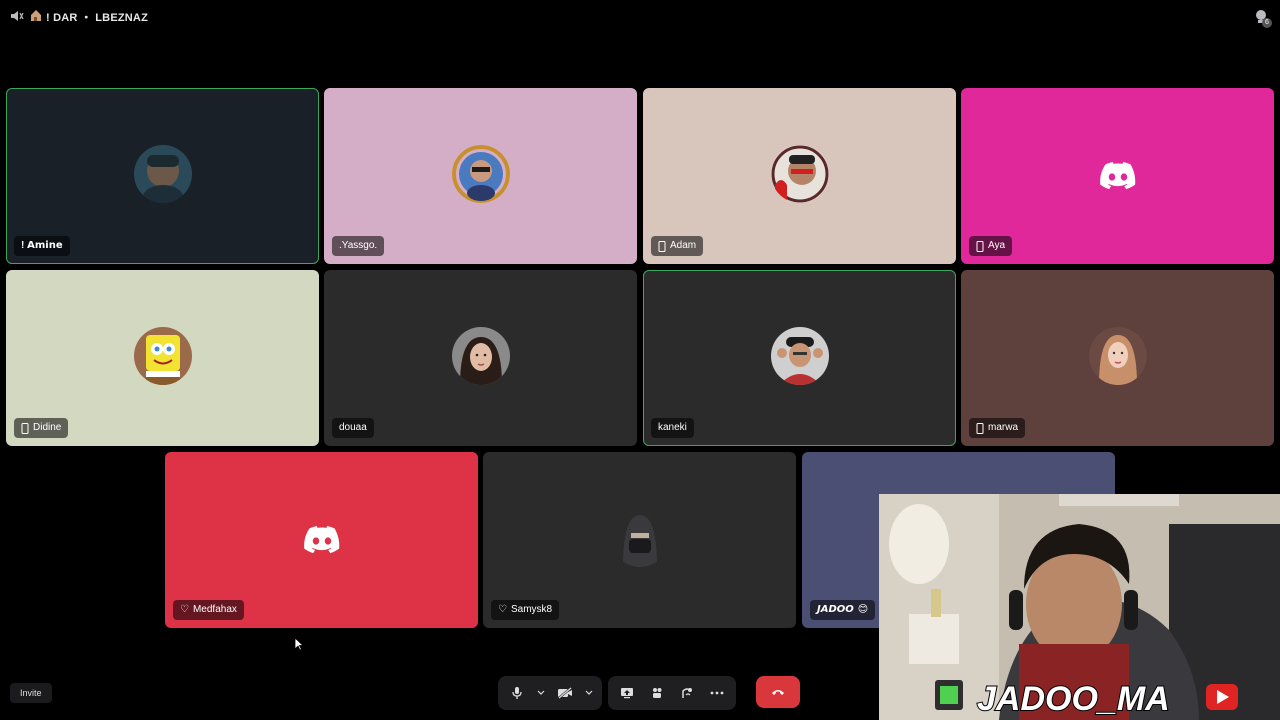 The height and width of the screenshot is (720, 1280). What do you see at coordinates (640, 16) in the screenshot?
I see `top-bar: ǃ DAR ・ LBEZNAZ 6` at bounding box center [640, 16].